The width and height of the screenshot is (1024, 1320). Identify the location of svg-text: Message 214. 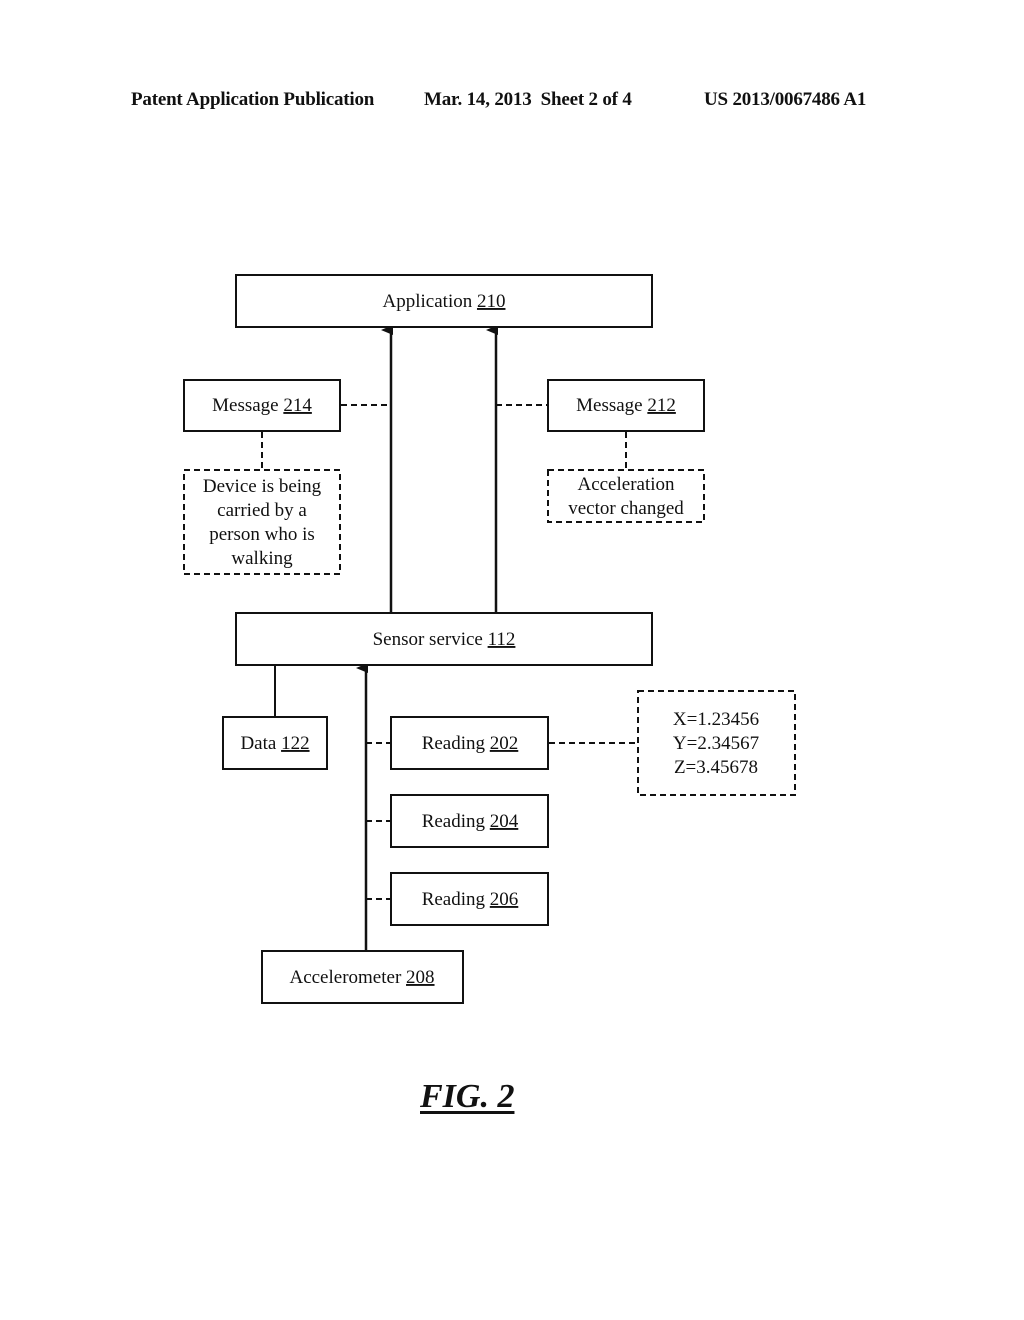
(262, 405).